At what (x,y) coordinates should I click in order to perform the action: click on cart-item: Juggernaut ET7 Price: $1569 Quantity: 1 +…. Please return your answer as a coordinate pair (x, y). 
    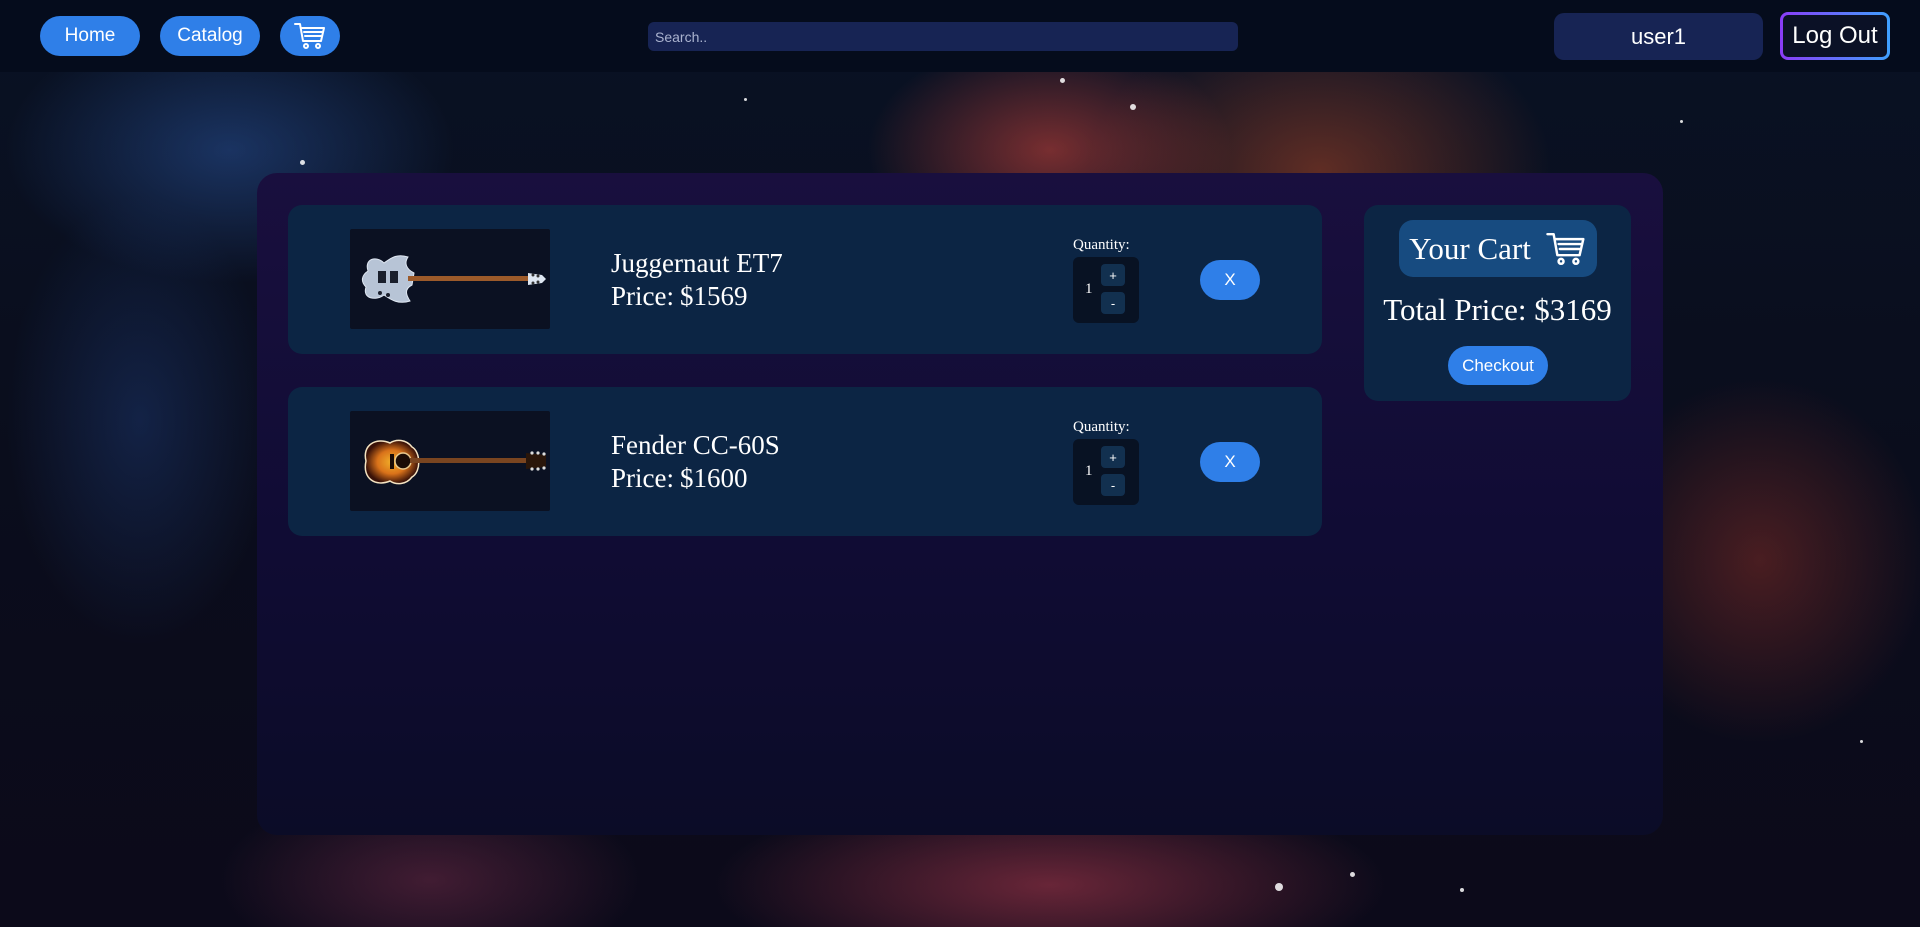
    Looking at the image, I should click on (805, 279).